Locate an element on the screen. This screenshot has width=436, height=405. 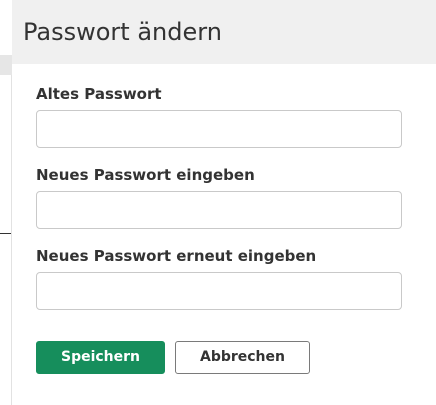
background-left-strip is located at coordinates (6, 65).